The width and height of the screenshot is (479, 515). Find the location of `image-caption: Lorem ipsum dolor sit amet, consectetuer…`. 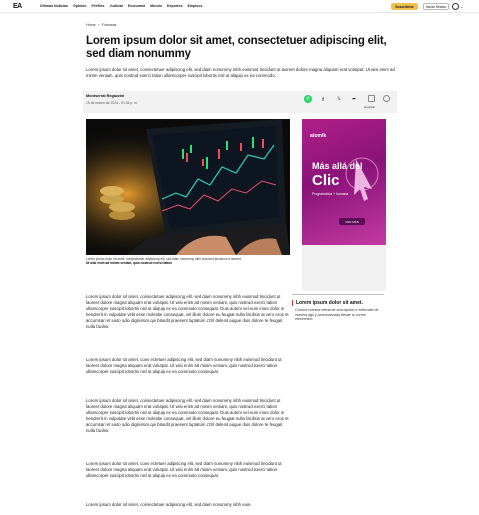

image-caption: Lorem ipsum dolor sit amet, consectetuer… is located at coordinates (188, 261).